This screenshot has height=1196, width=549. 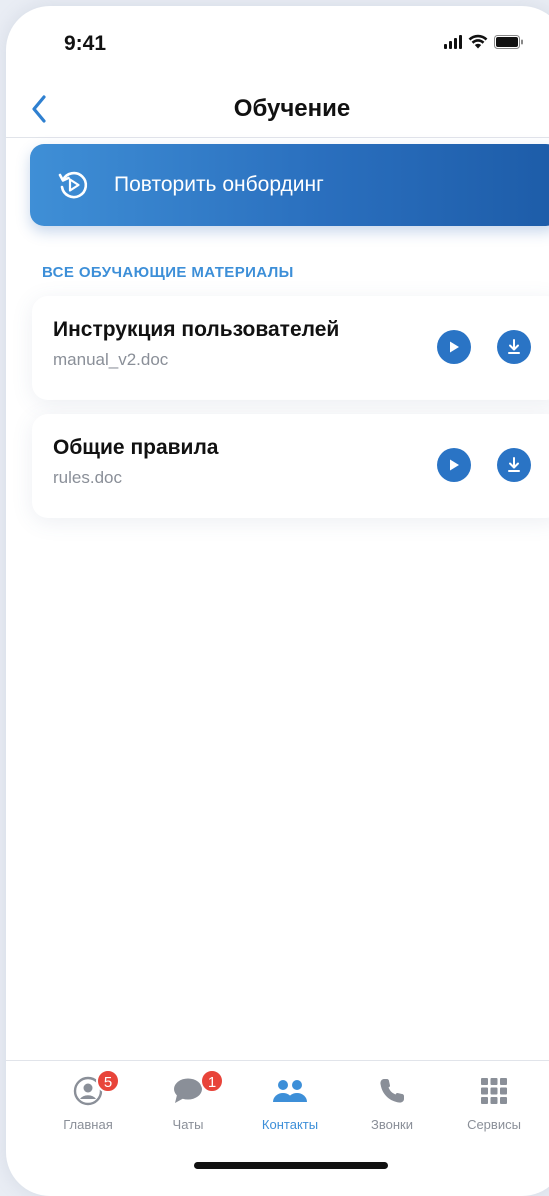 What do you see at coordinates (277, 41) in the screenshot?
I see `status-bar: 9:41` at bounding box center [277, 41].